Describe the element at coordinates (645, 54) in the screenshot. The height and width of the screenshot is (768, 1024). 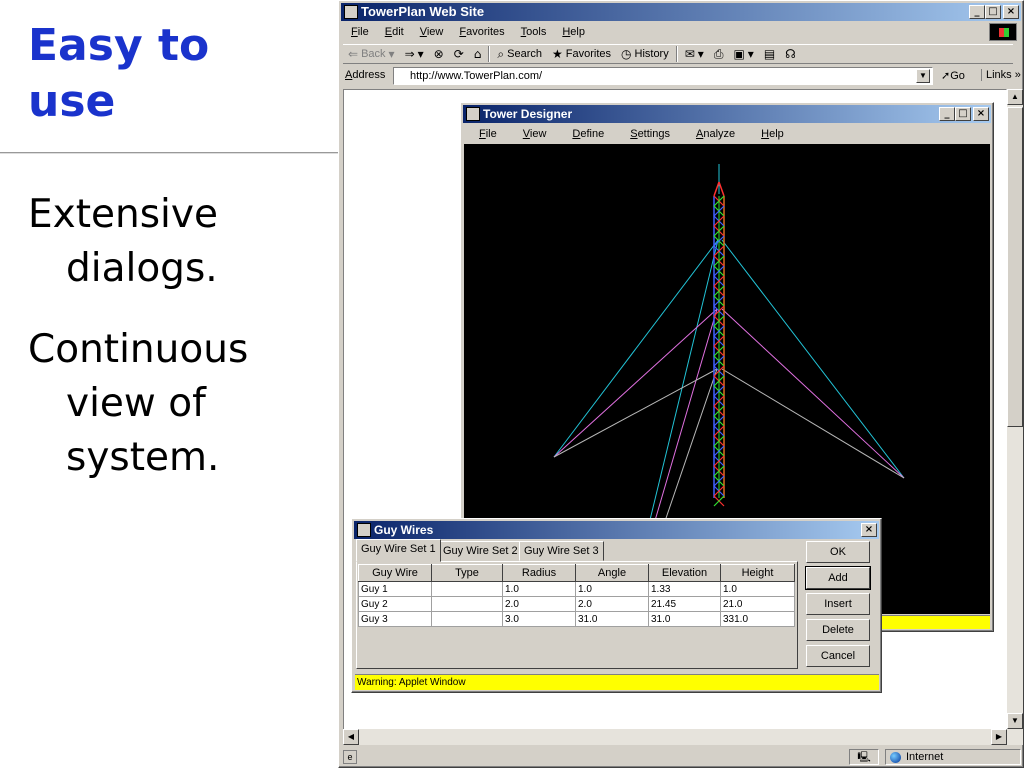
I see `history-button: ◷ History` at that location.